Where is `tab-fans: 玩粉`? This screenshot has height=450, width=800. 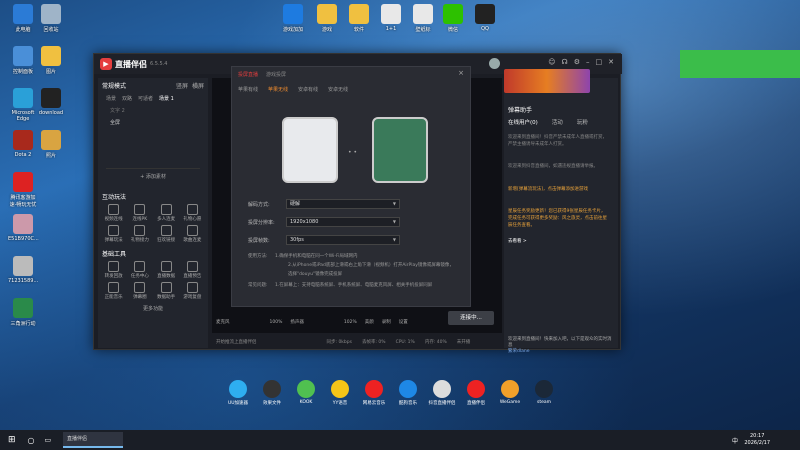 tab-fans: 玩粉 is located at coordinates (582, 122).